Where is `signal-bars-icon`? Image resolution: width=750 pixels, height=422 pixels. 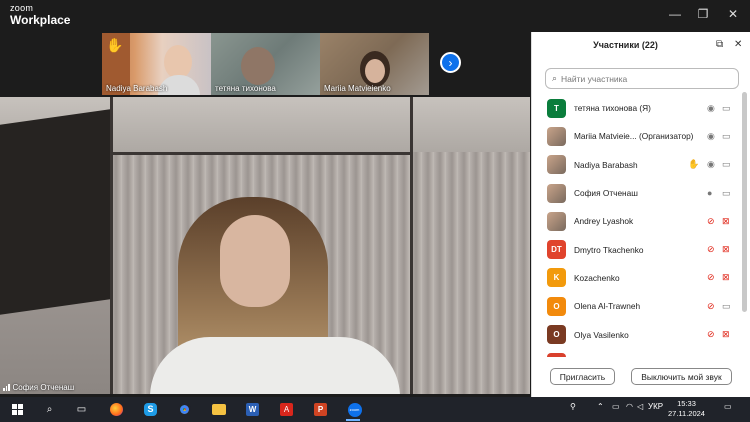
signal-bars-icon is located at coordinates (6, 387).